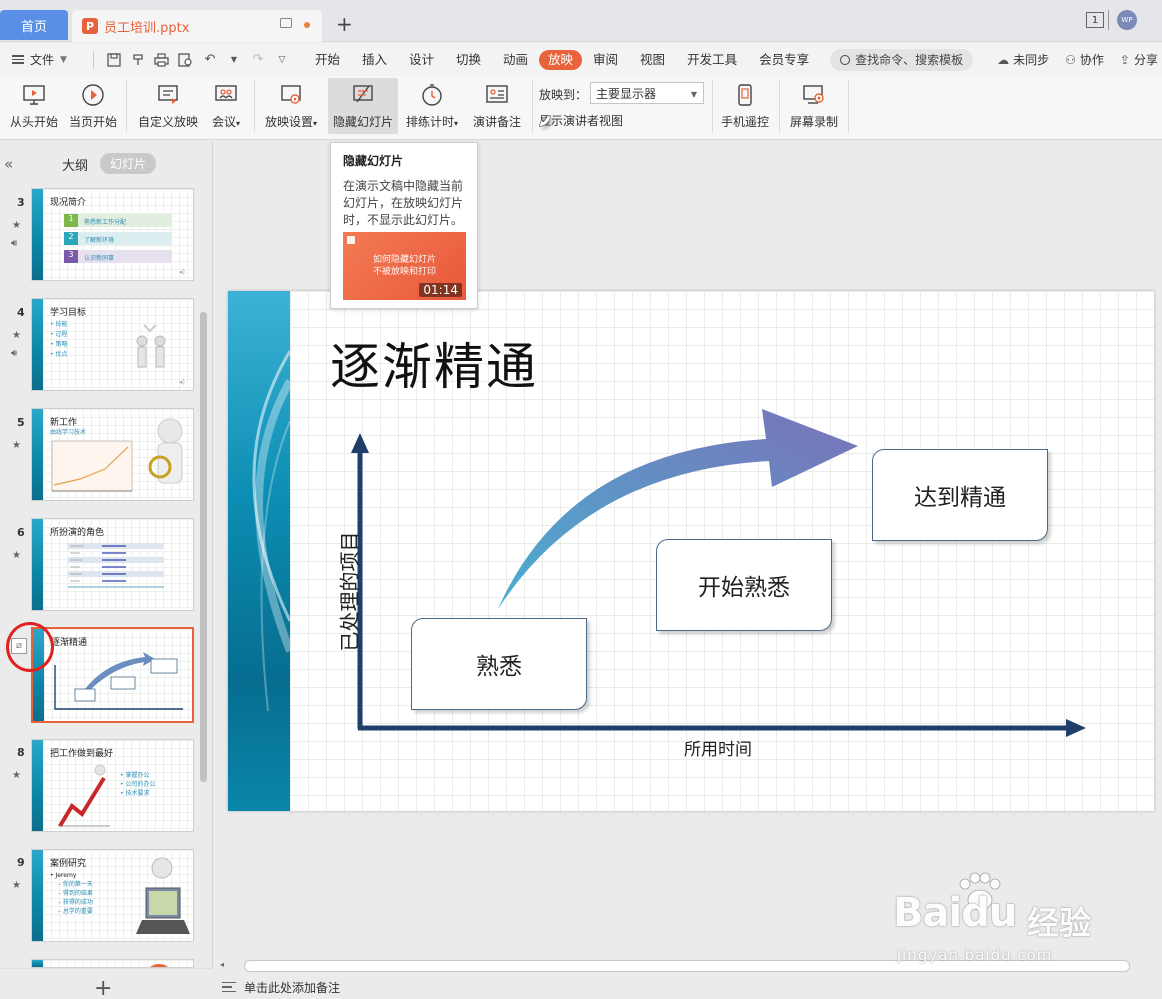  What do you see at coordinates (744, 585) in the screenshot?
I see `stage-box-becoming-familiar: 开始熟悉` at bounding box center [744, 585].